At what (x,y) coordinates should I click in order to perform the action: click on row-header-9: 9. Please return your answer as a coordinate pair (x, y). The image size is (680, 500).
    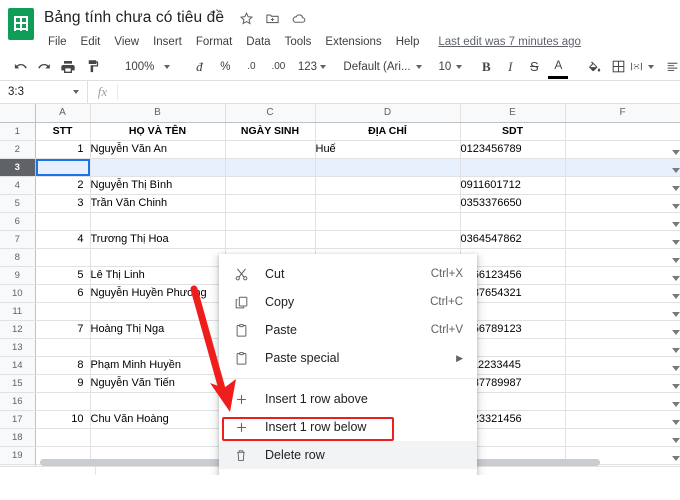
    Looking at the image, I should click on (18, 275).